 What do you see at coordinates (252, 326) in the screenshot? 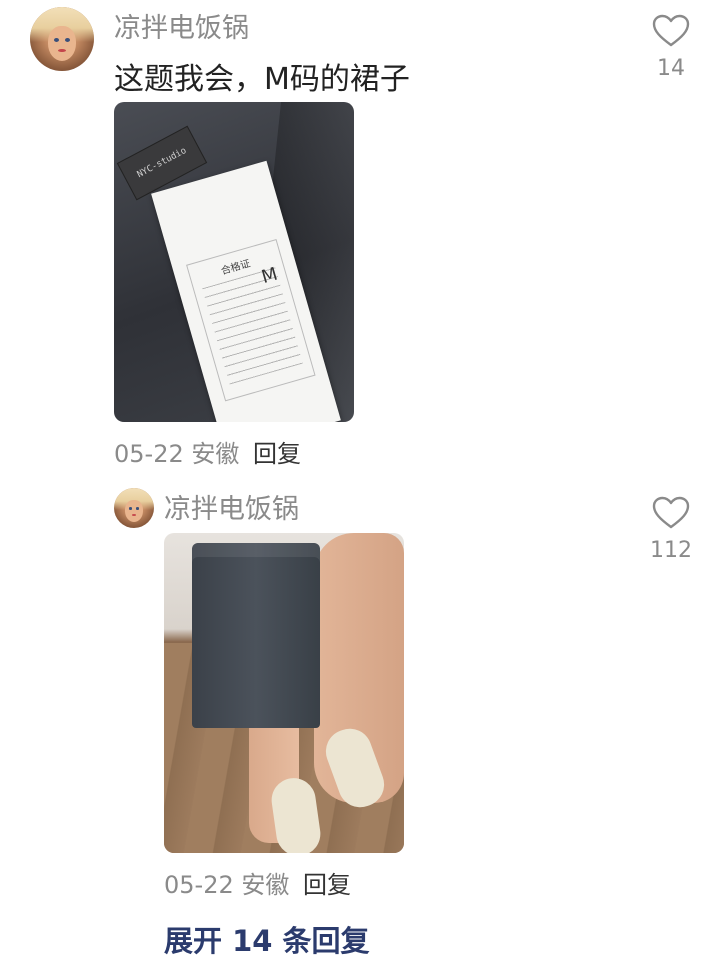
I see `label-text-lines` at bounding box center [252, 326].